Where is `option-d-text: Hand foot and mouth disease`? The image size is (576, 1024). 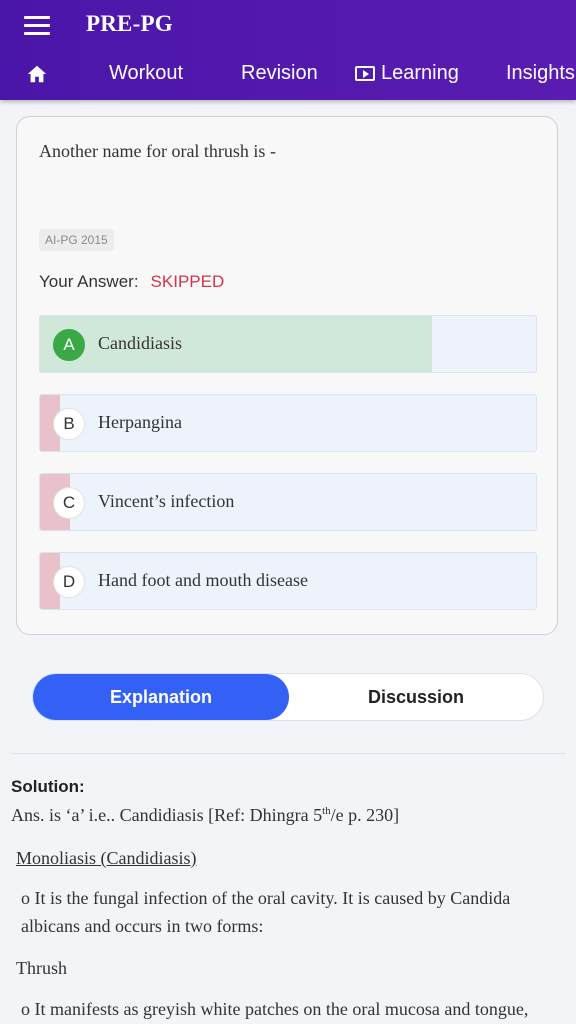
option-d-text: Hand foot and mouth disease is located at coordinates (203, 580).